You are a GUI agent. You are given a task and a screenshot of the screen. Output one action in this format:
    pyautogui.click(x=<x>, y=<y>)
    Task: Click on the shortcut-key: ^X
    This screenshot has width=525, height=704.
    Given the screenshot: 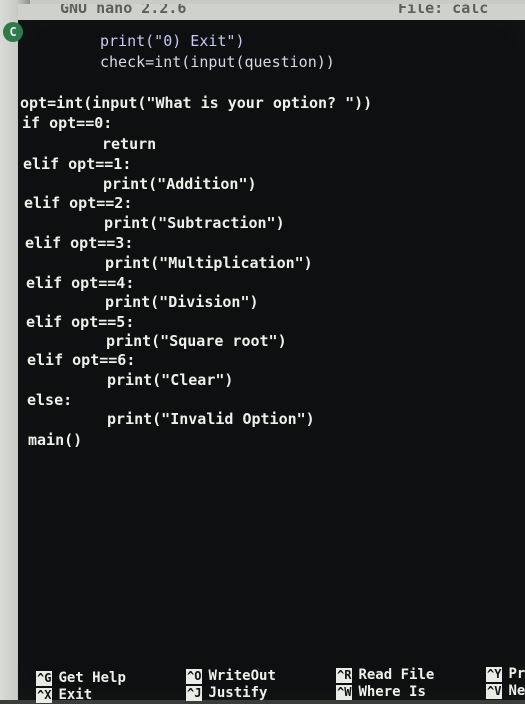 What is the action you would take?
    pyautogui.click(x=44, y=695)
    